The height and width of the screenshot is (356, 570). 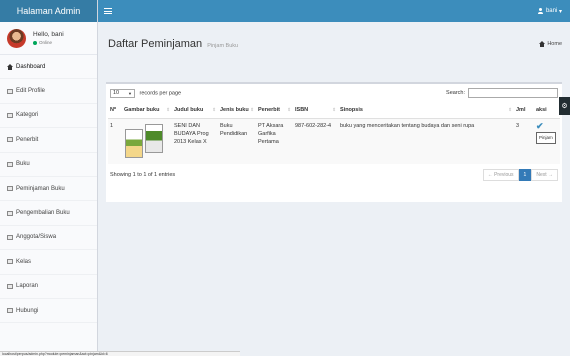 I want to click on sidebar-item-label: Dashboard, so click(x=31, y=66).